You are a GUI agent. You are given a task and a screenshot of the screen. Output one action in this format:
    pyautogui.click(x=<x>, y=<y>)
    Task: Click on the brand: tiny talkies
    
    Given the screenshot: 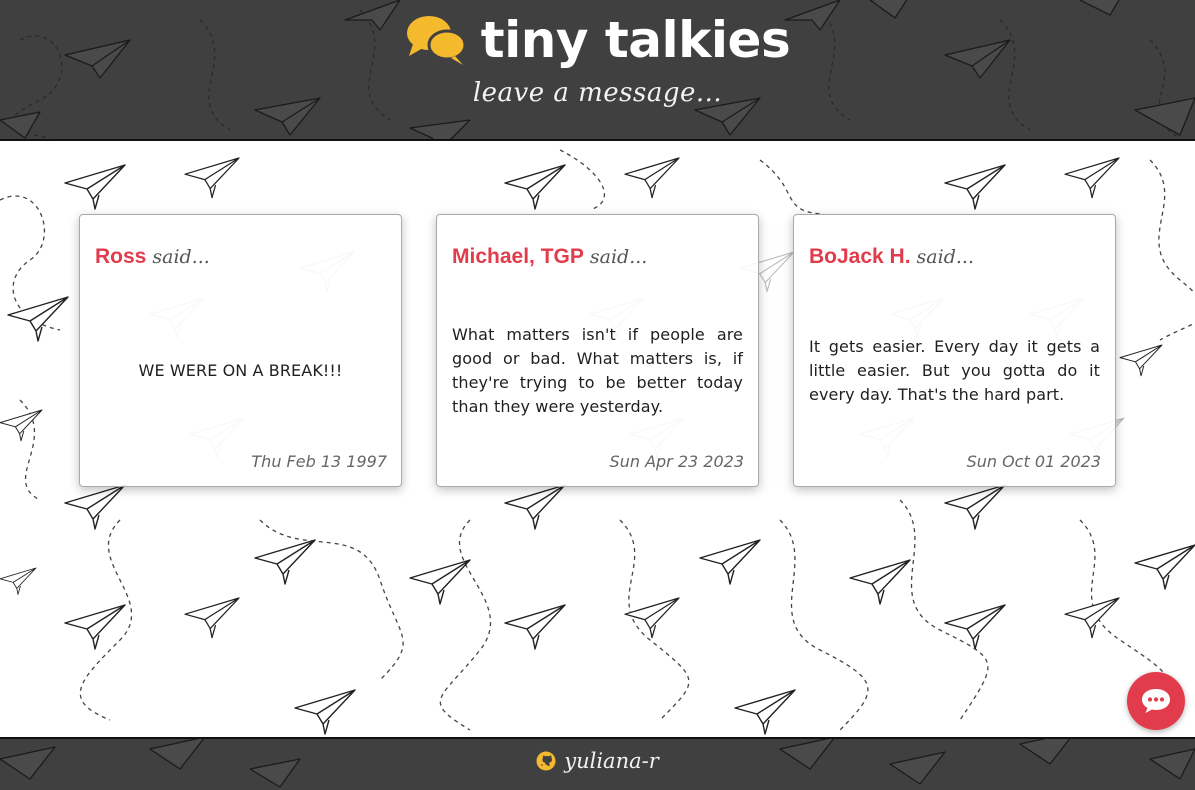 What is the action you would take?
    pyautogui.click(x=597, y=40)
    